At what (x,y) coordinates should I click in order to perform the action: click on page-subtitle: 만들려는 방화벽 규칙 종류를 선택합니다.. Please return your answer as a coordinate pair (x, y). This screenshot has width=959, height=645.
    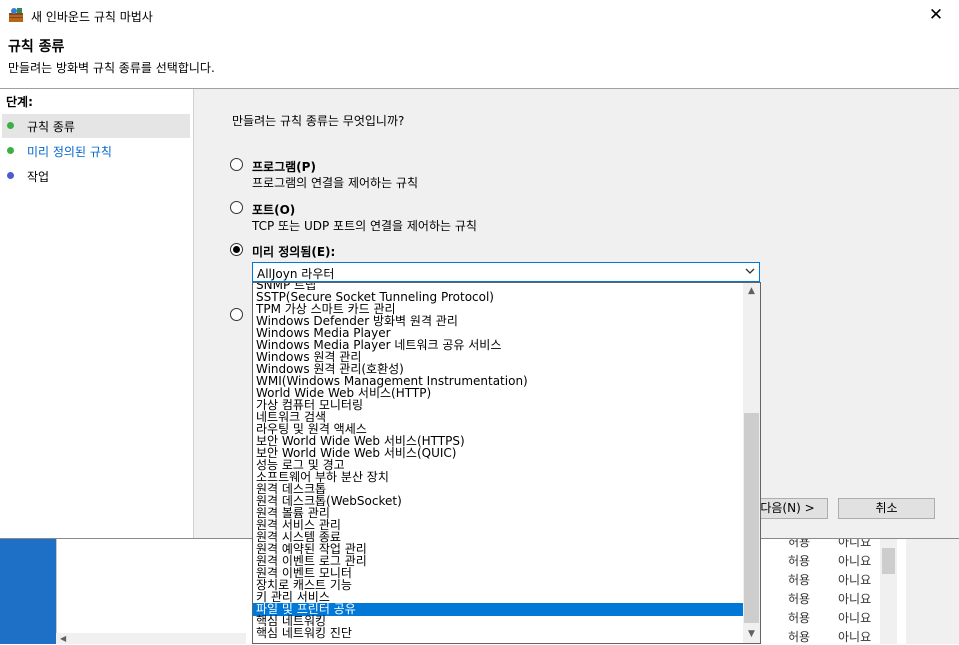
    Looking at the image, I should click on (111, 68).